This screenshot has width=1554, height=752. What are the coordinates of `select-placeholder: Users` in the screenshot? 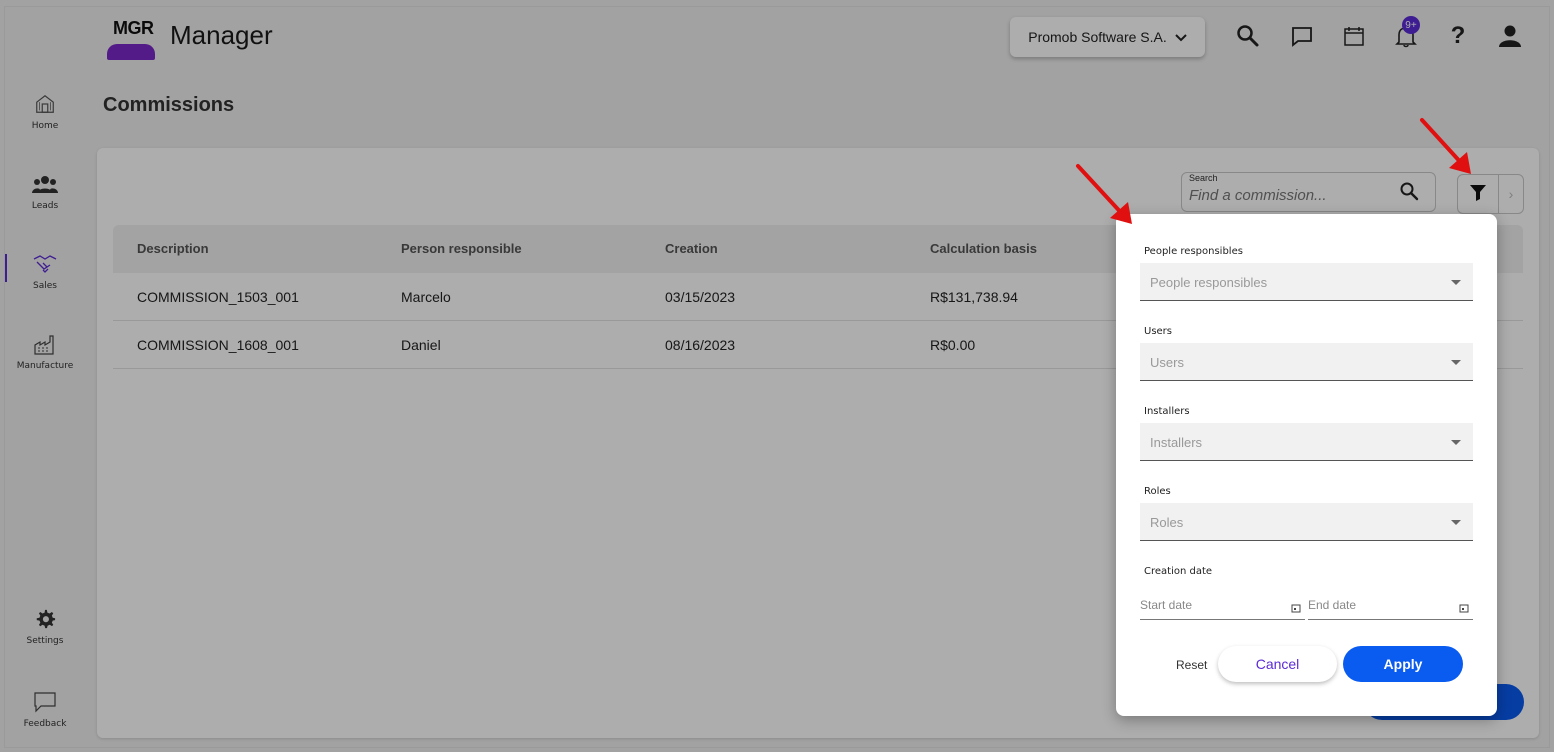 It's located at (1167, 362).